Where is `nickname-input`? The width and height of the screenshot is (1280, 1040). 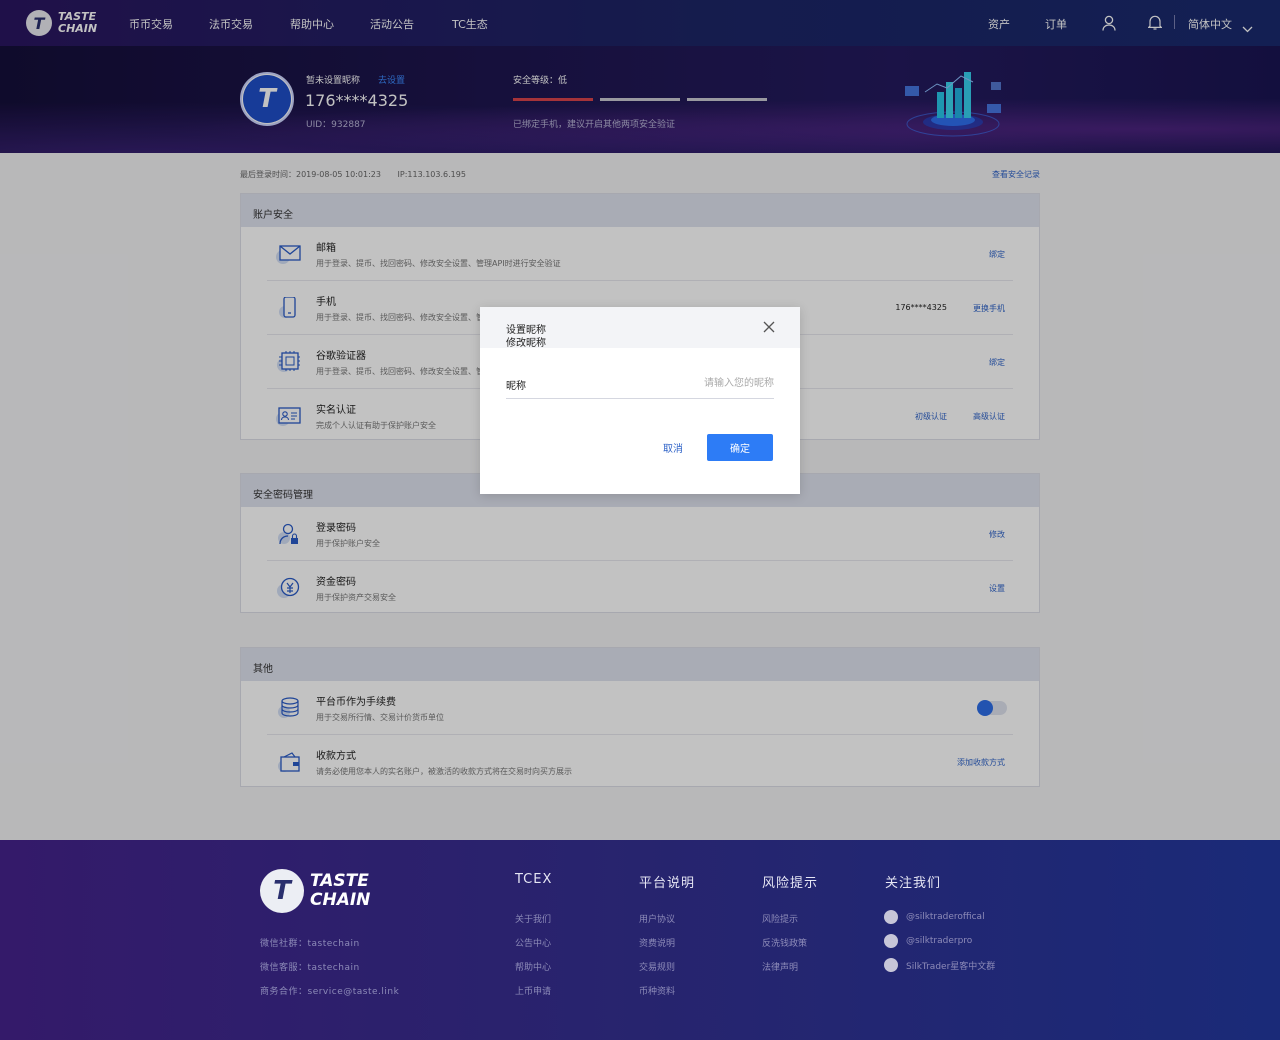 nickname-input is located at coordinates (670, 383).